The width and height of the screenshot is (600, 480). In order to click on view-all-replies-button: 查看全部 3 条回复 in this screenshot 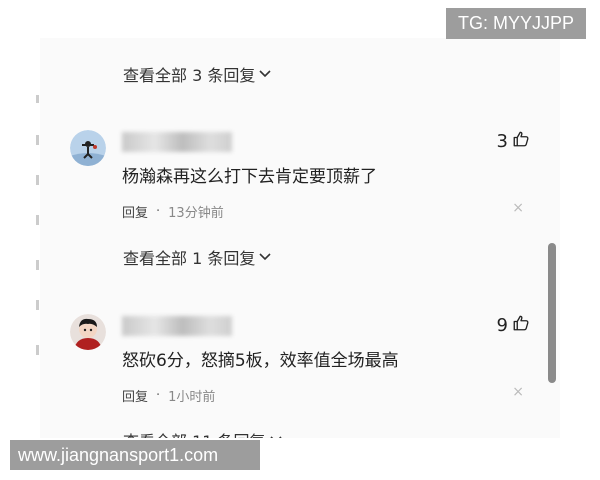, I will do `click(197, 74)`.